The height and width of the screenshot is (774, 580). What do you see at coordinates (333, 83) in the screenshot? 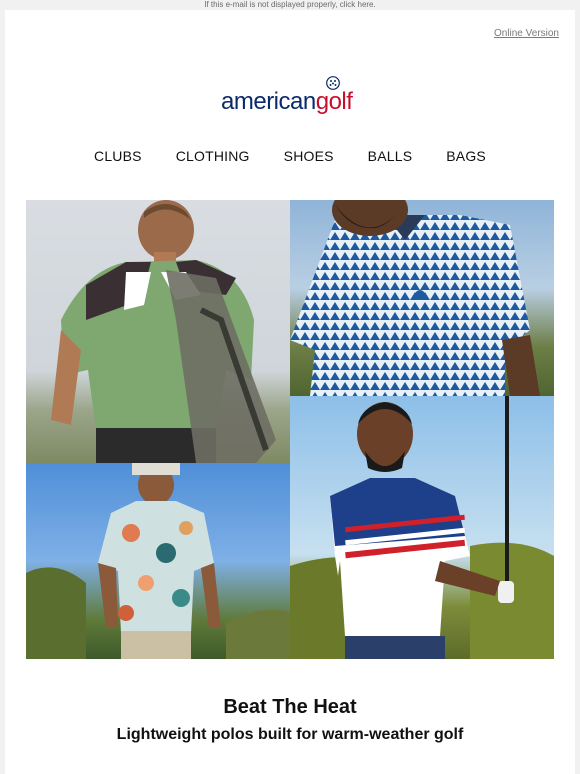
I see `golf-ball-icon` at bounding box center [333, 83].